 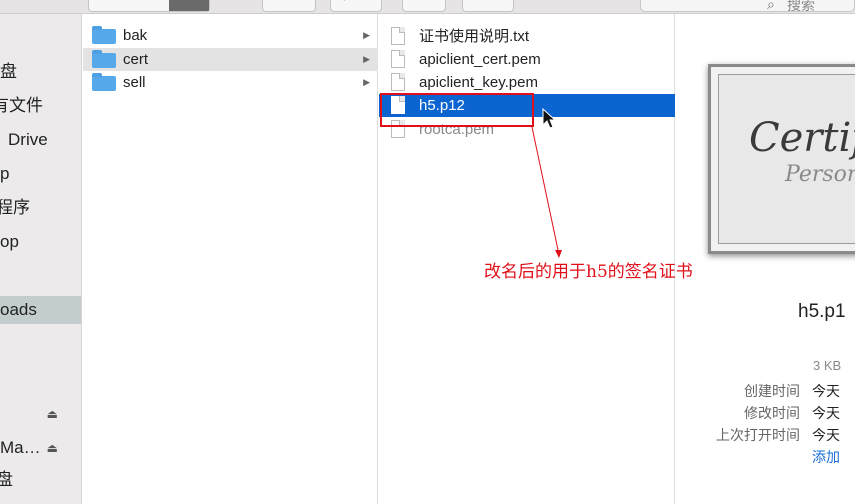 I want to click on add-tags-link: 添加, so click(x=826, y=457).